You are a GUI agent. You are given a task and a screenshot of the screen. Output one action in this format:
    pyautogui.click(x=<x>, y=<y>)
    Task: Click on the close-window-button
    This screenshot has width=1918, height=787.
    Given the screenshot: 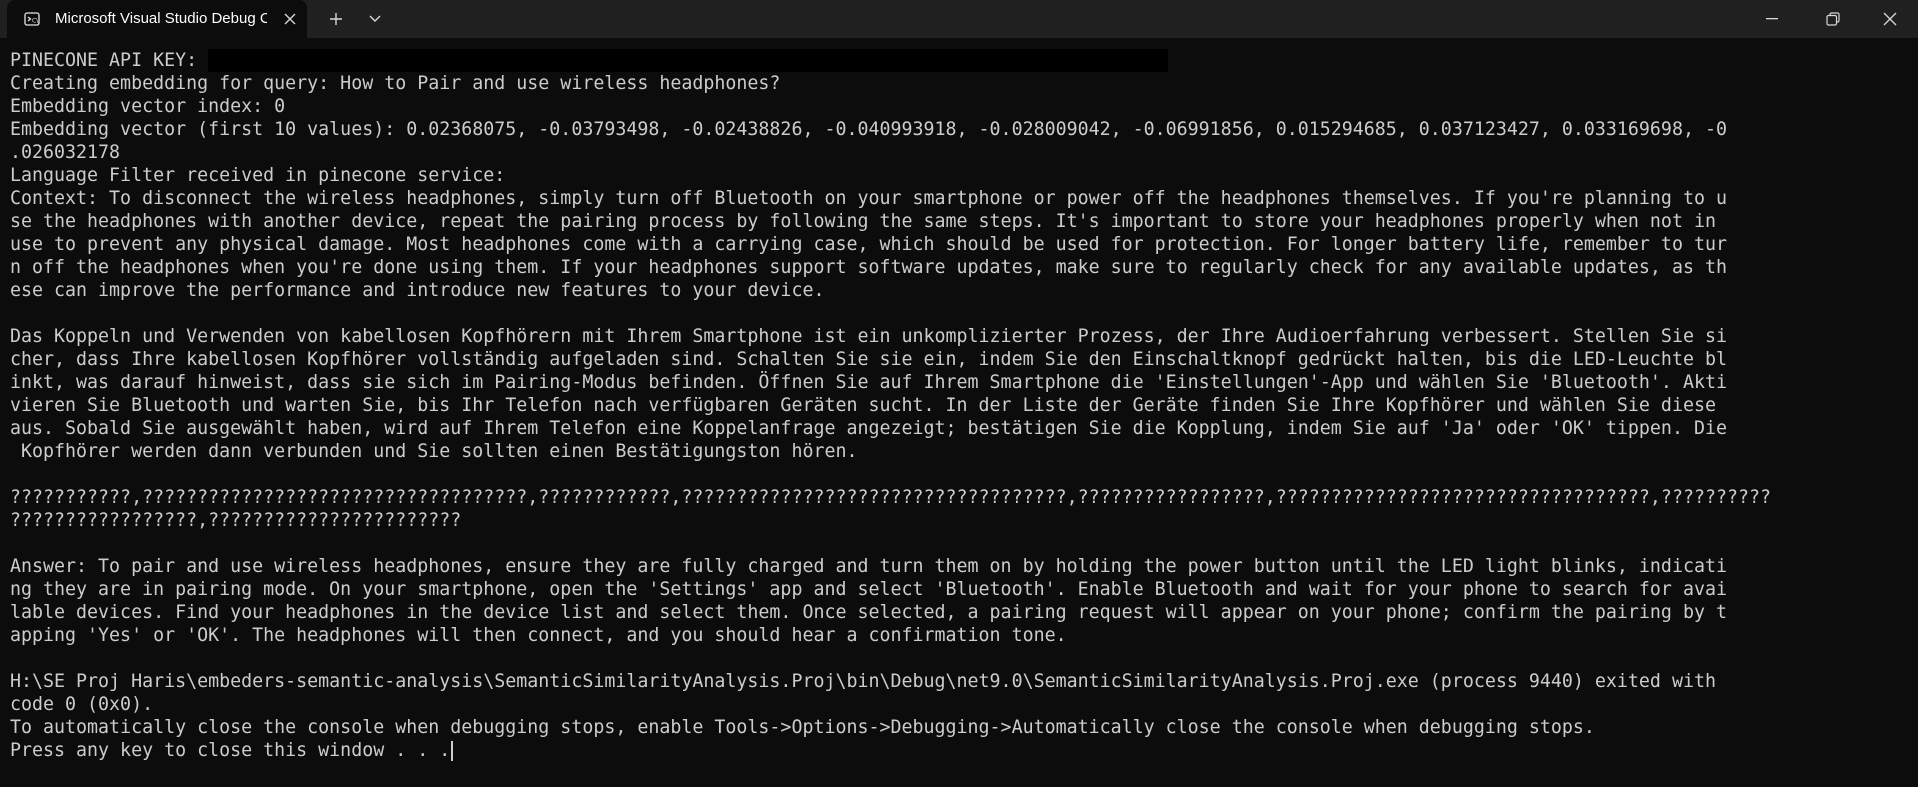 What is the action you would take?
    pyautogui.click(x=1891, y=19)
    